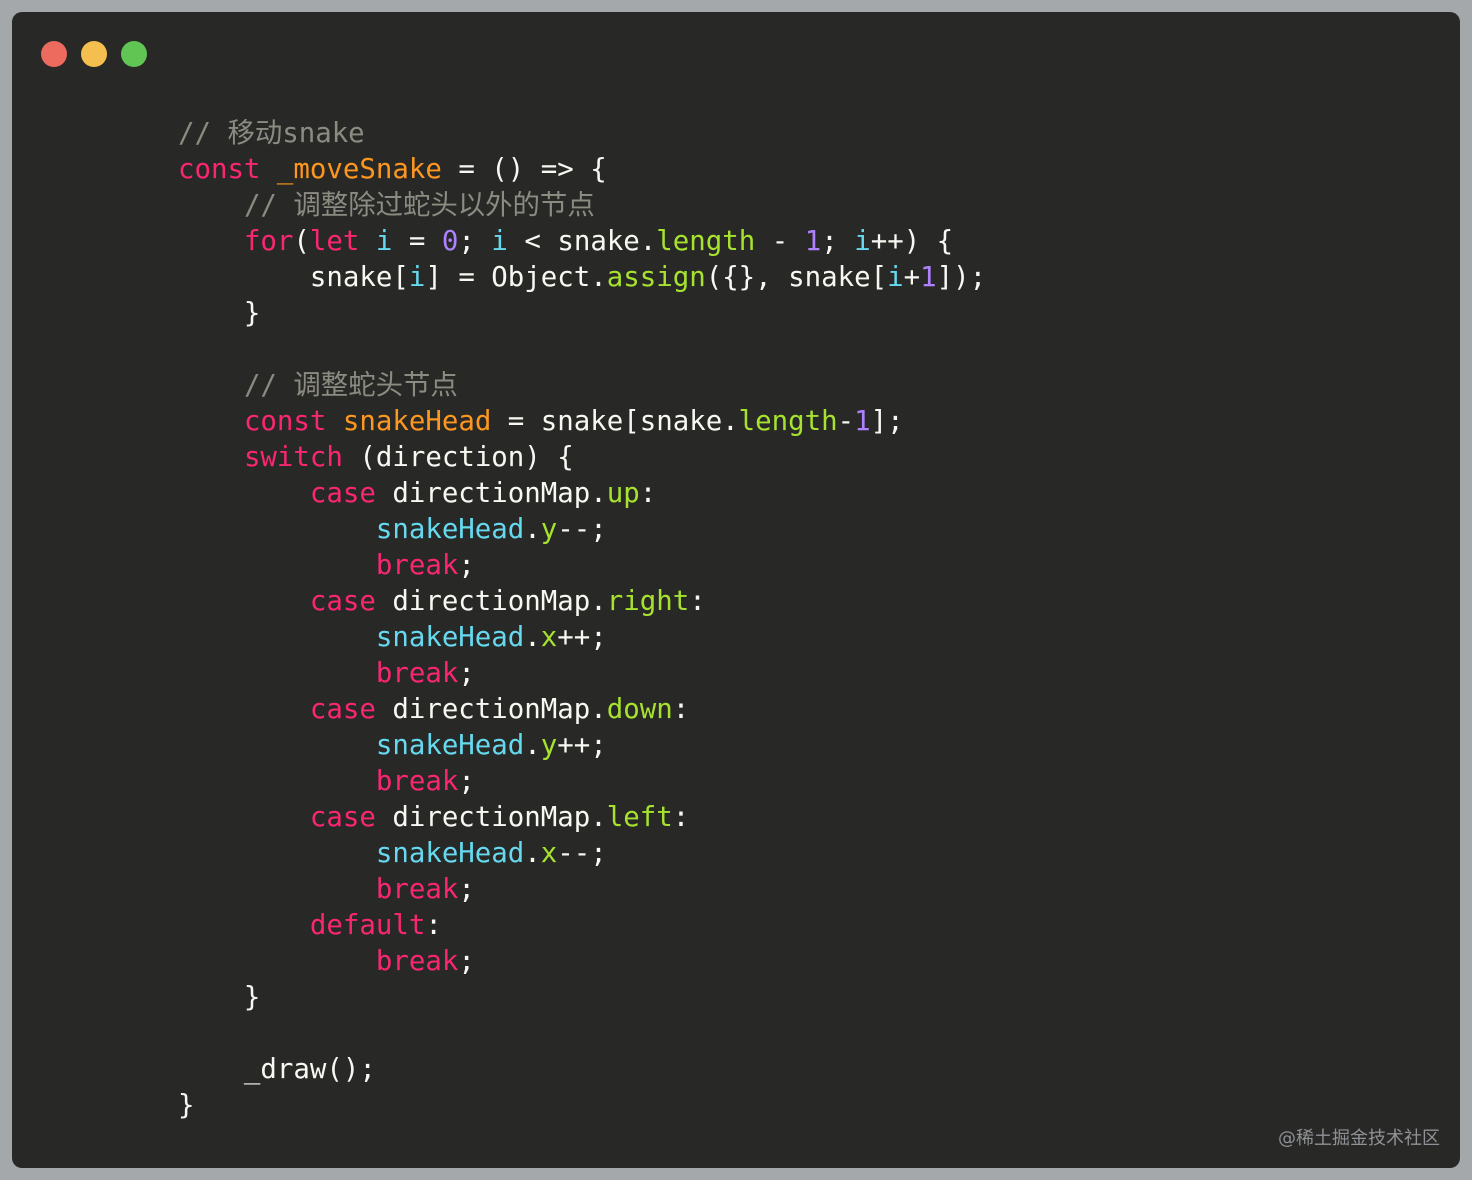 This screenshot has height=1180, width=1472. I want to click on code-line: const _moveSnake = () => {, so click(549, 170).